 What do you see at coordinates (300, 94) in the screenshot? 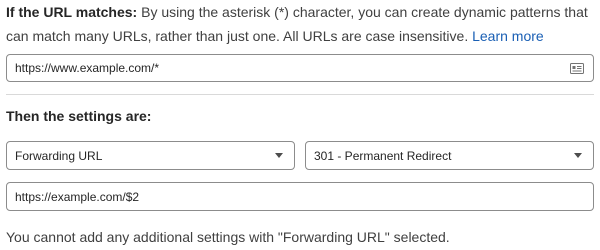
I see `section-divider` at bounding box center [300, 94].